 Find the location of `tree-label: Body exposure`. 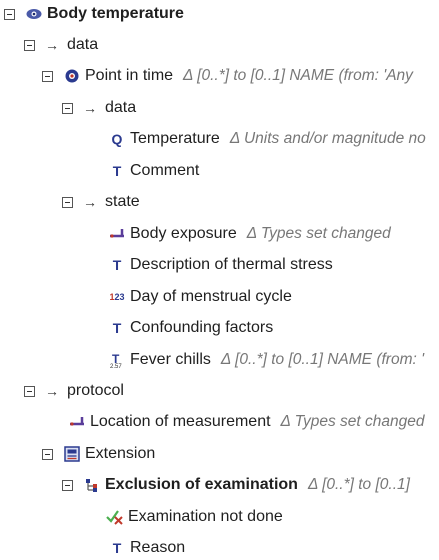

tree-label: Body exposure is located at coordinates (183, 233).